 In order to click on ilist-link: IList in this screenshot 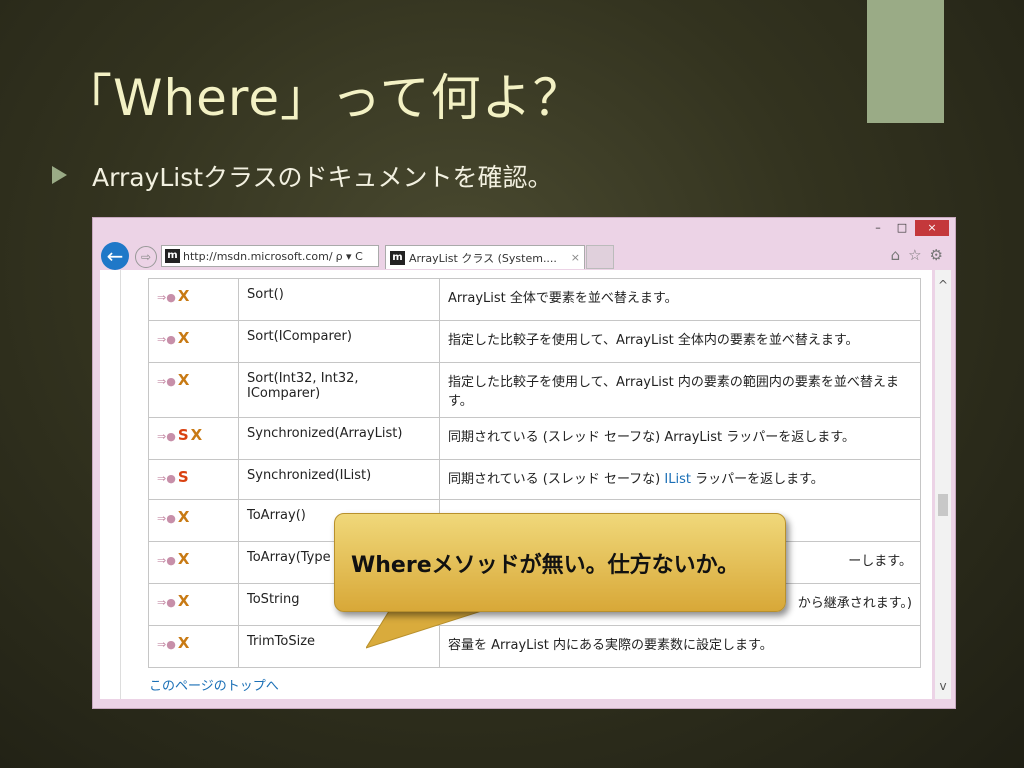, I will do `click(677, 479)`.